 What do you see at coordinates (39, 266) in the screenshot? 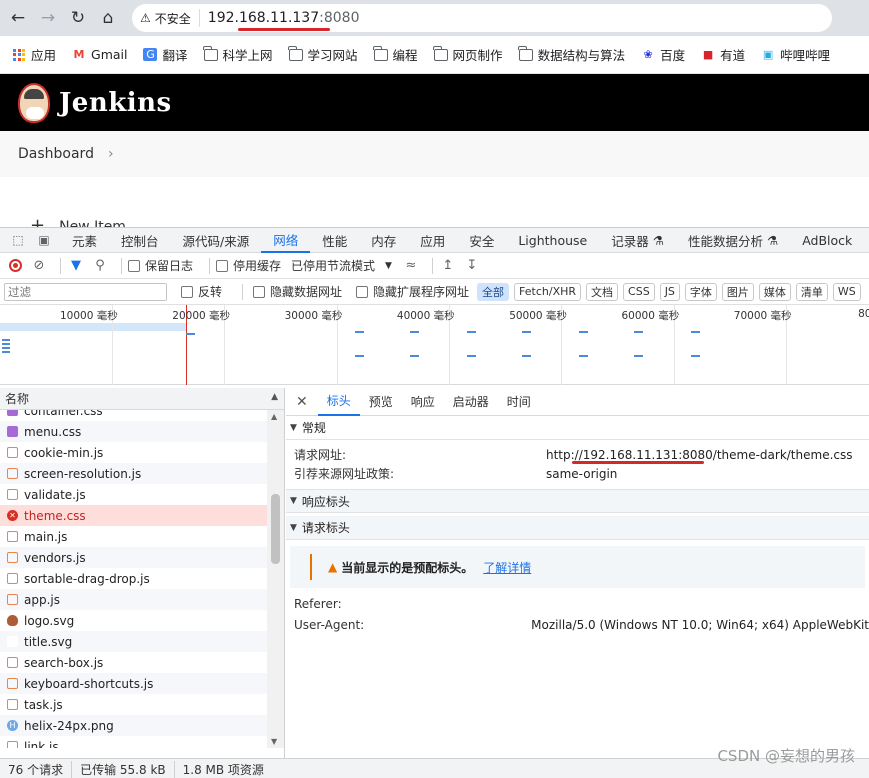
I see `clear-icon: ⊘` at bounding box center [39, 266].